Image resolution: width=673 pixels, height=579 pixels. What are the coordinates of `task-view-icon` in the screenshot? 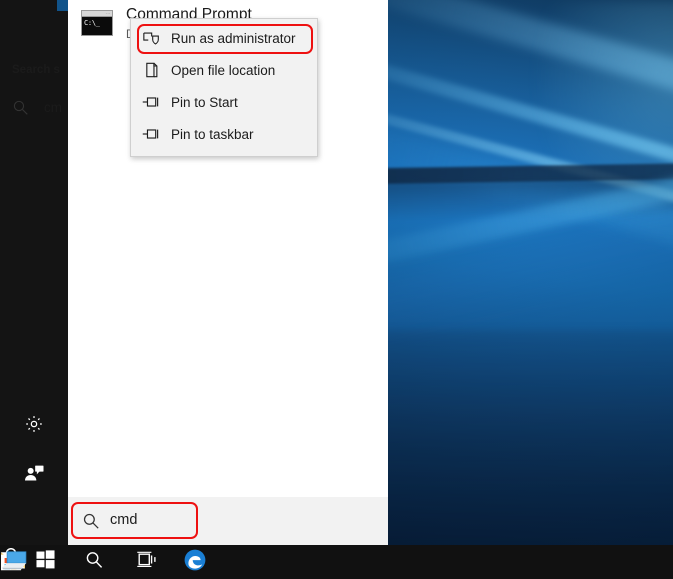 It's located at (147, 562).